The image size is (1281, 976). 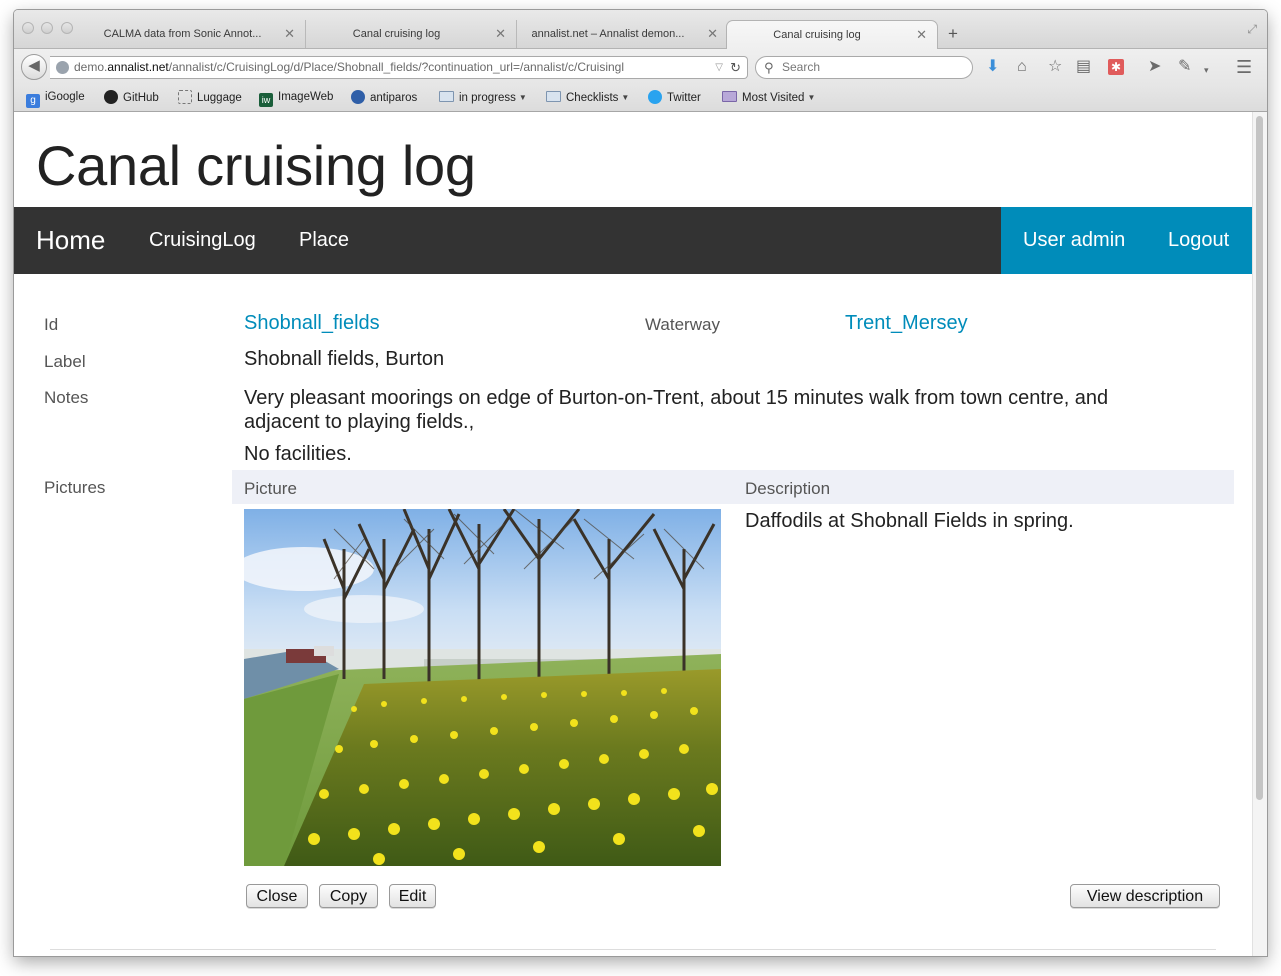 What do you see at coordinates (1154, 67) in the screenshot?
I see `send-icon: ➤` at bounding box center [1154, 67].